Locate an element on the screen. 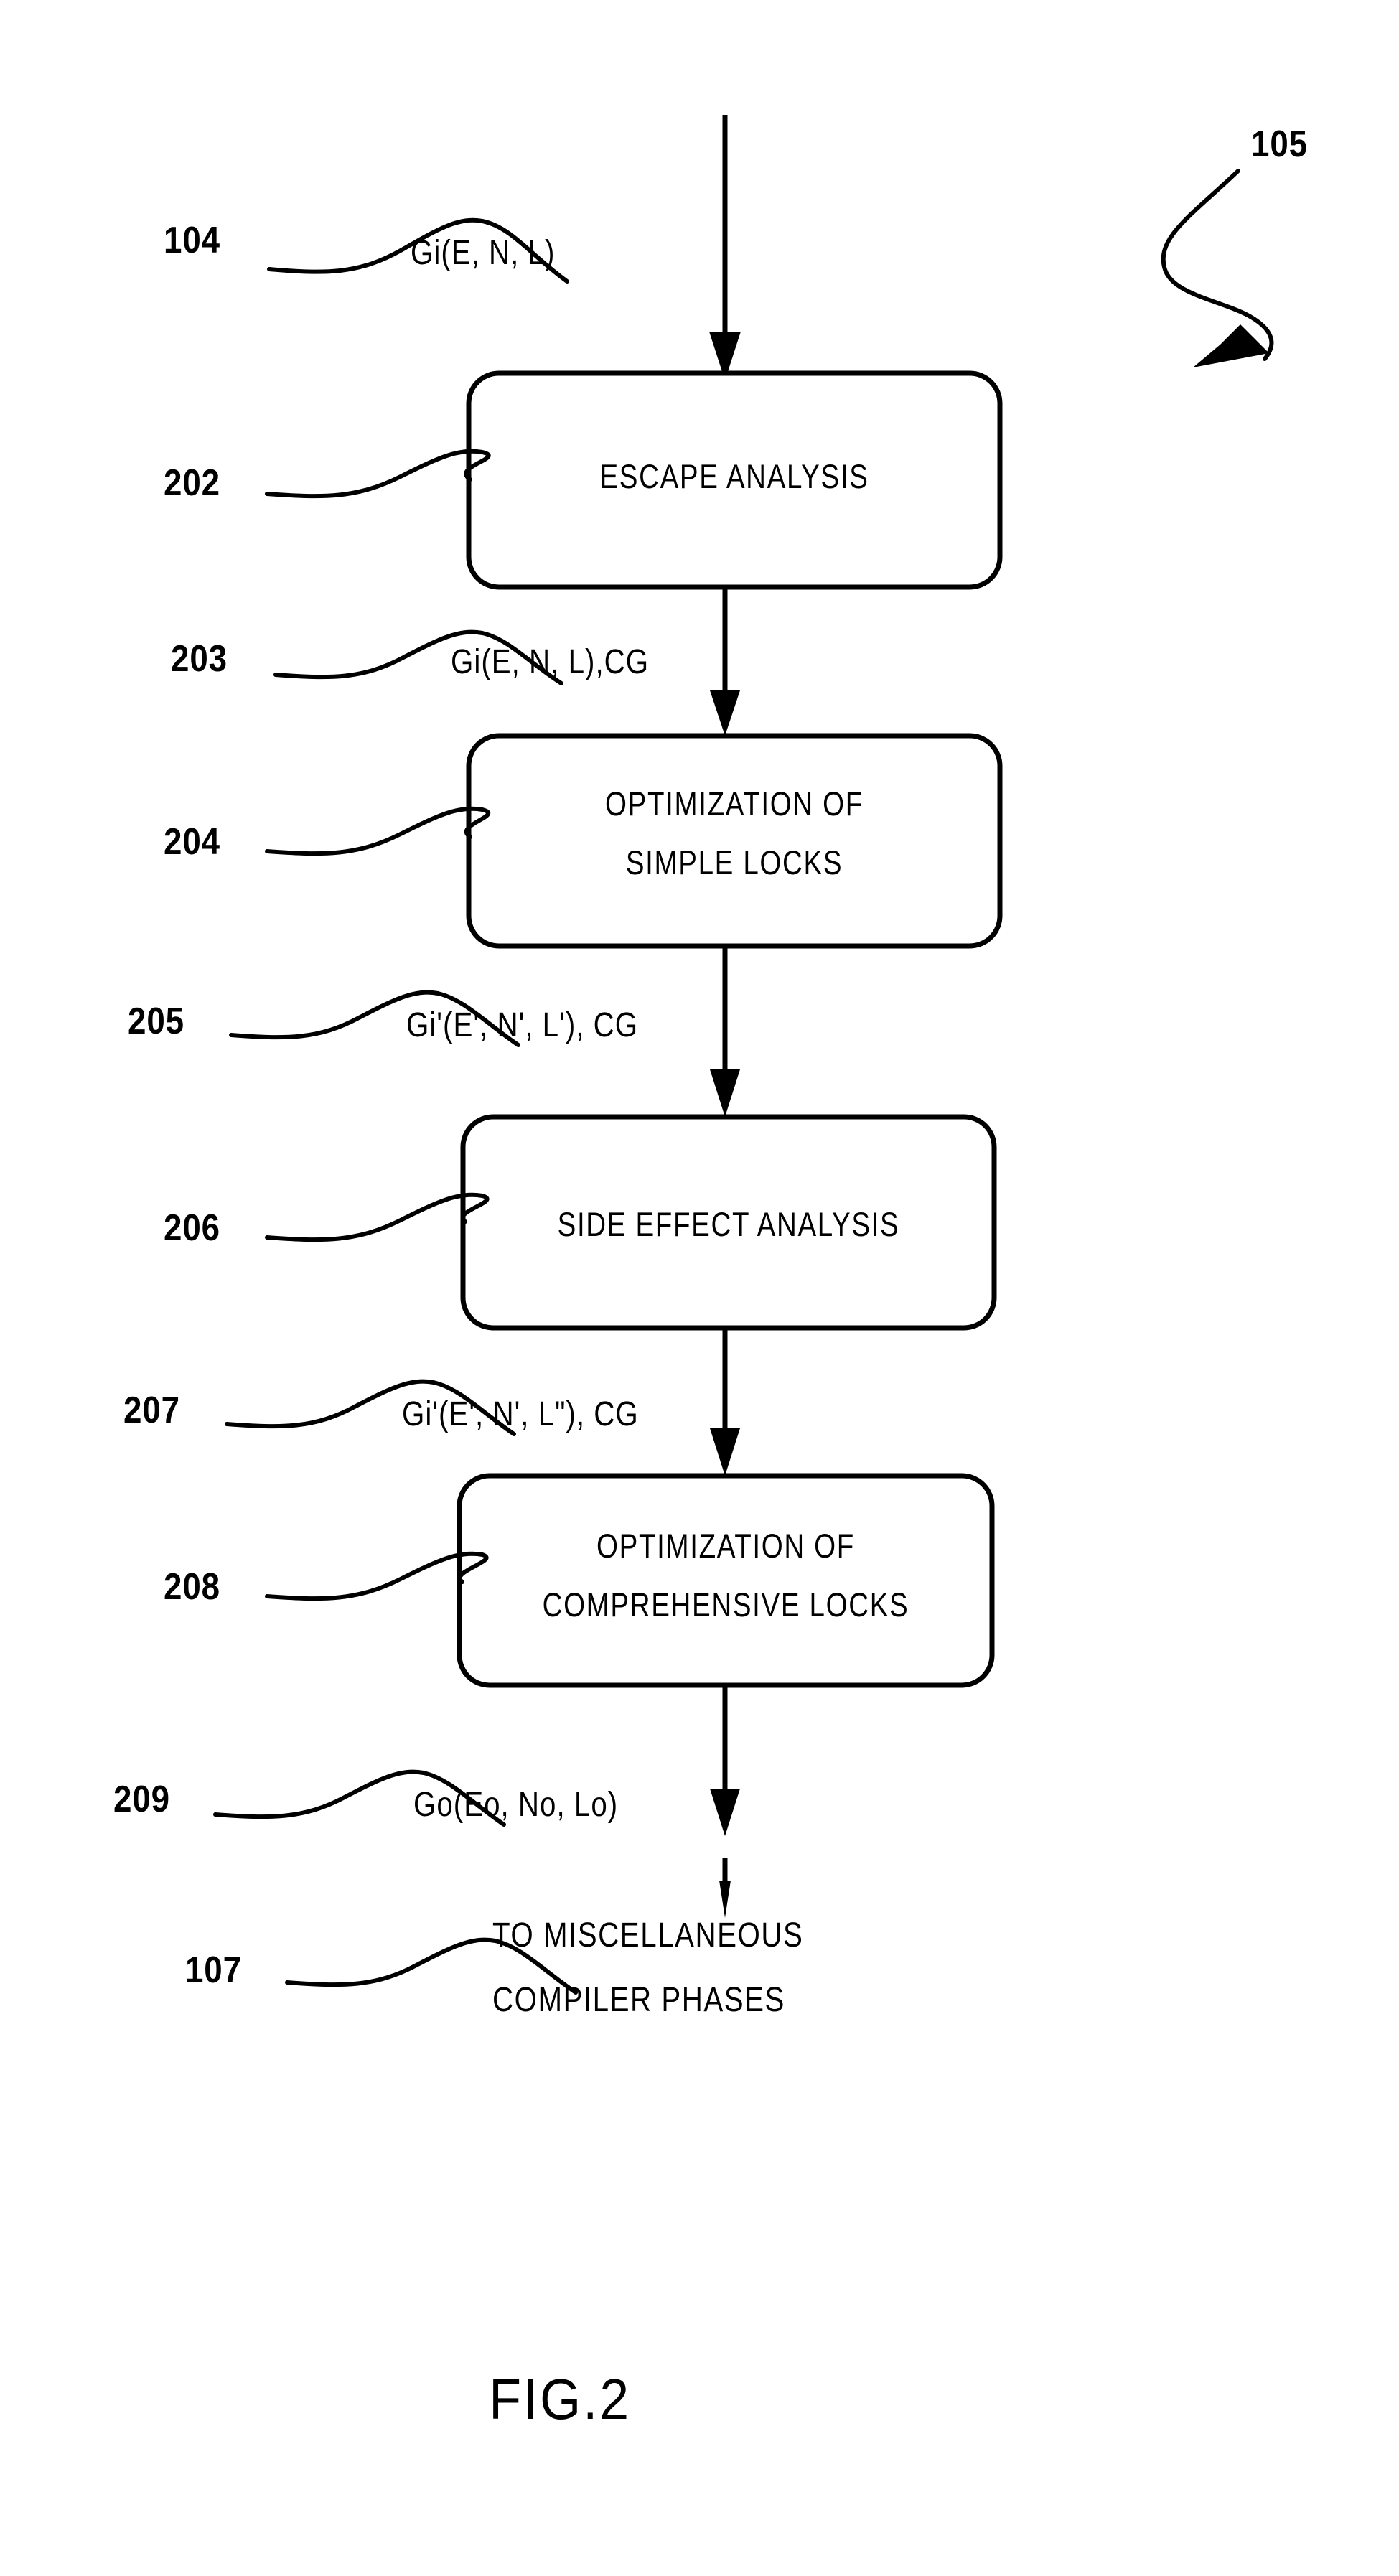  terminal-annotation-107: 107 TO MISCELLANEOUS COMPILER PHASES is located at coordinates (494, 1968).